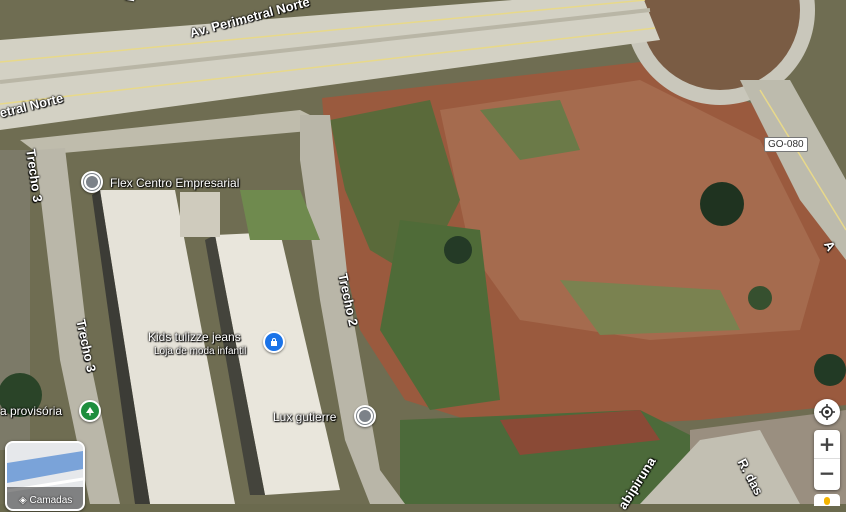 The image size is (846, 512). I want to click on crosshair-icon, so click(827, 412).